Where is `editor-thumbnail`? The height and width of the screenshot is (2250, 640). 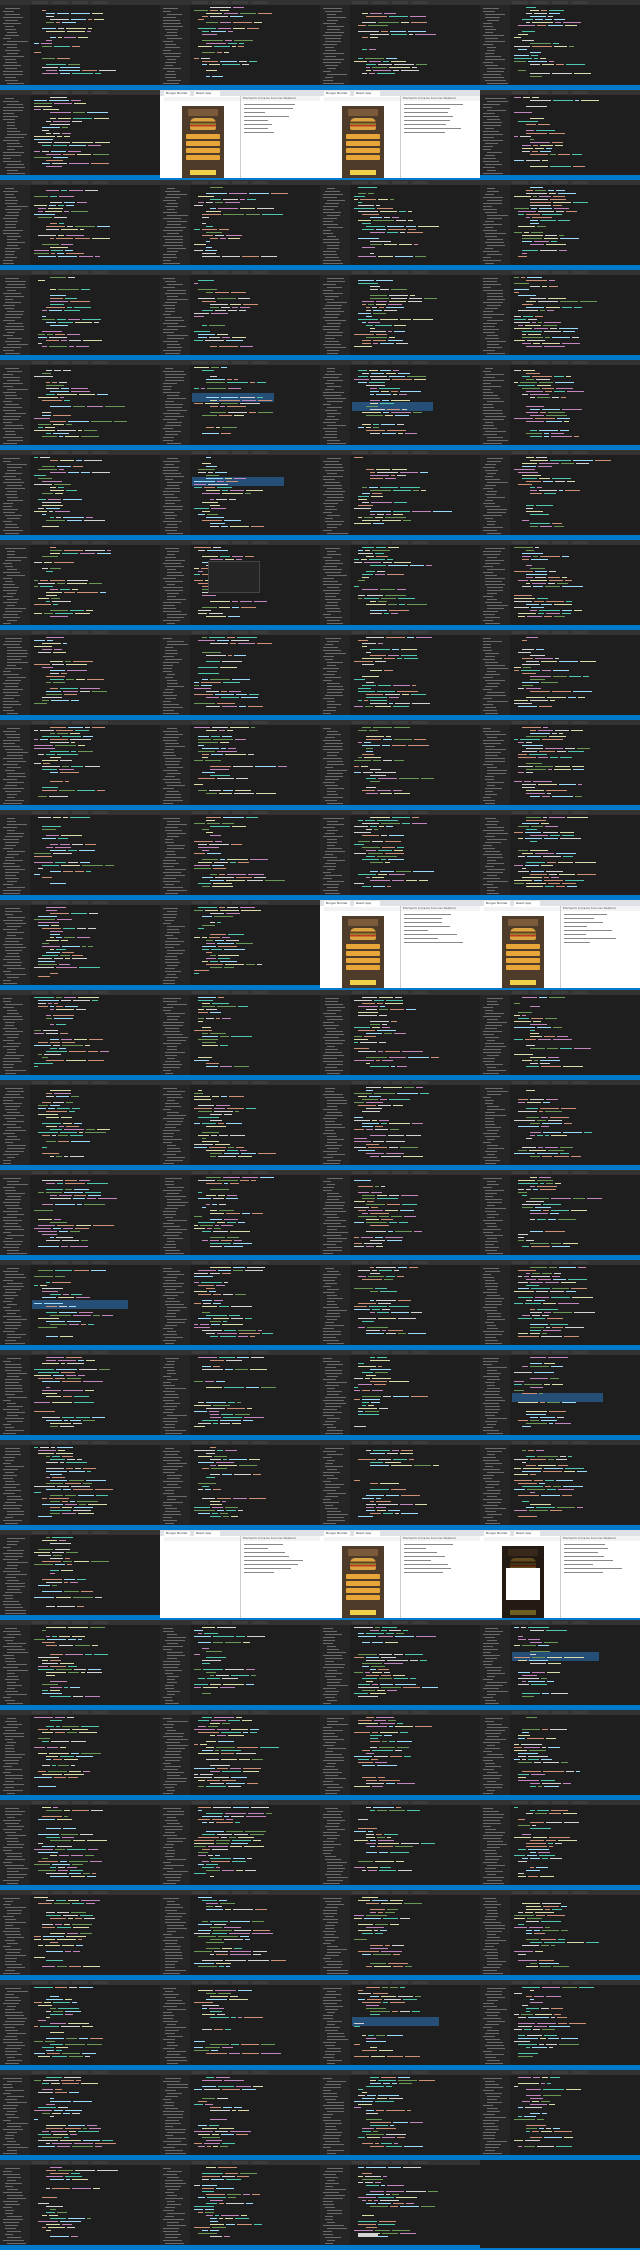
editor-thumbnail is located at coordinates (80, 585).